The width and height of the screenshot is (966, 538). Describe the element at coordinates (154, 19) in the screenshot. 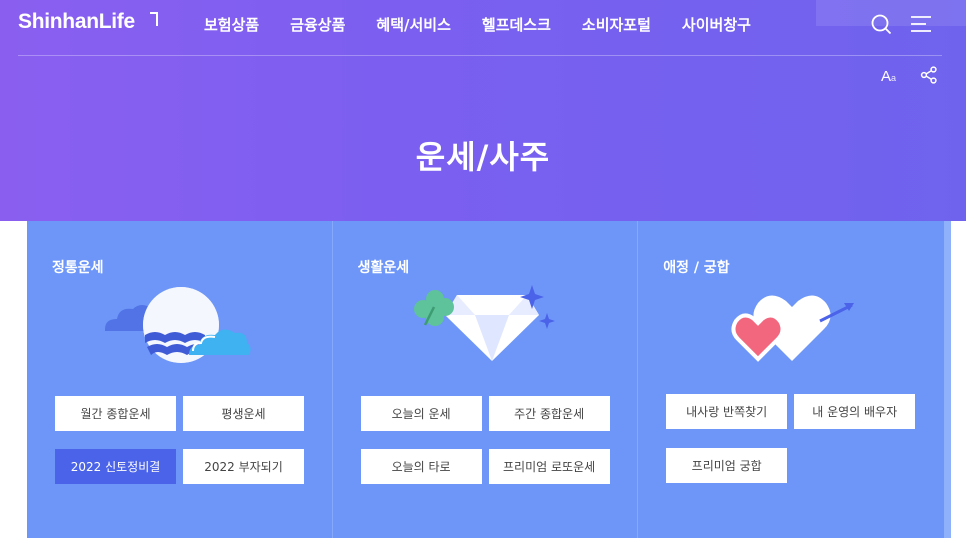

I see `logo-mark-icon` at that location.